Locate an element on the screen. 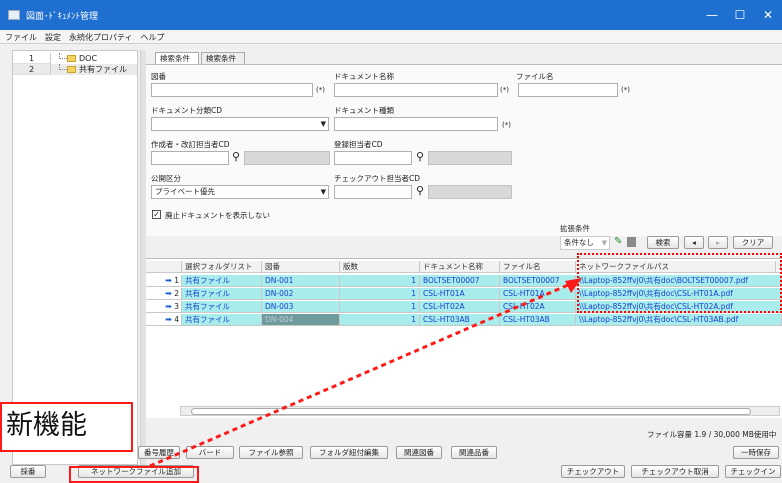  file-browse-button: ファイル参照 is located at coordinates (271, 452).